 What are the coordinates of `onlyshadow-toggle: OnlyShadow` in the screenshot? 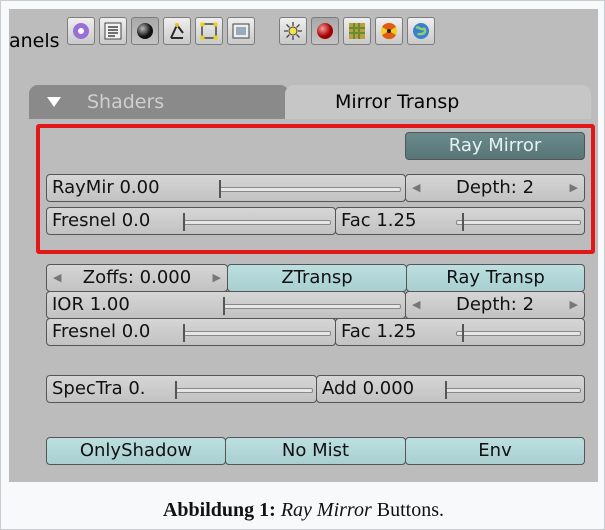 It's located at (136, 451).